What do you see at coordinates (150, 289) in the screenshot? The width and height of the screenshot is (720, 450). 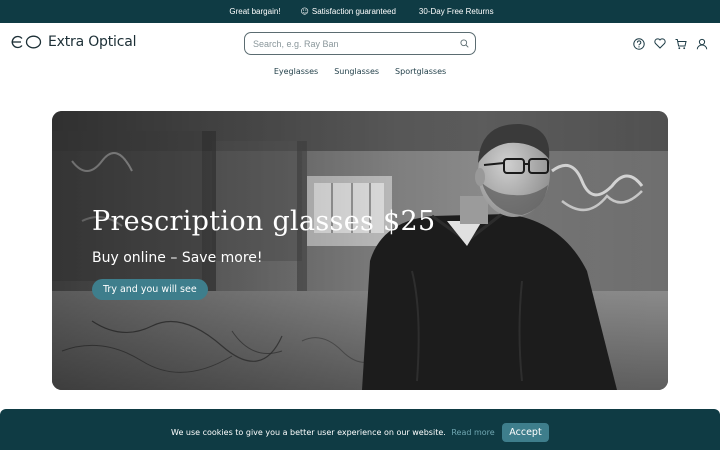 I see `hero-cta-button: Try and you will see` at bounding box center [150, 289].